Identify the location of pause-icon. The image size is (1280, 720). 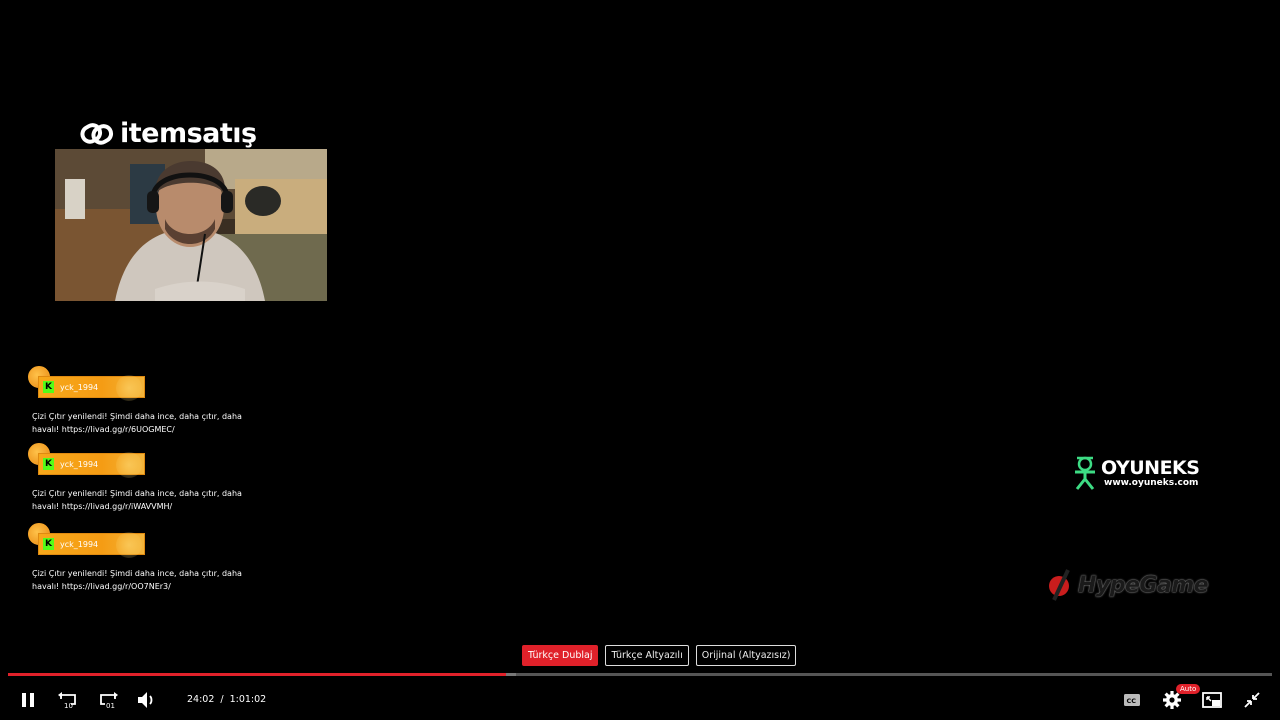
(28, 700).